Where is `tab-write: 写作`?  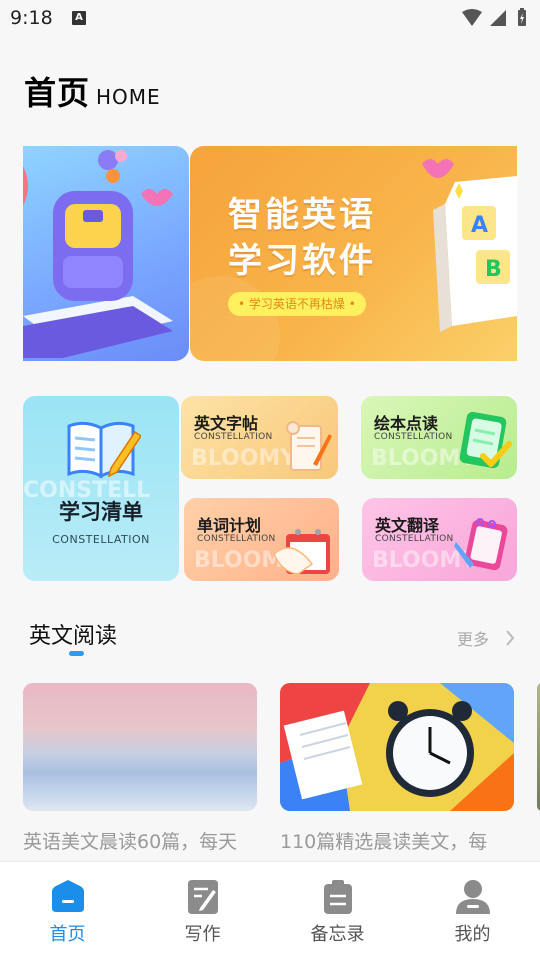
tab-write: 写作 is located at coordinates (202, 911).